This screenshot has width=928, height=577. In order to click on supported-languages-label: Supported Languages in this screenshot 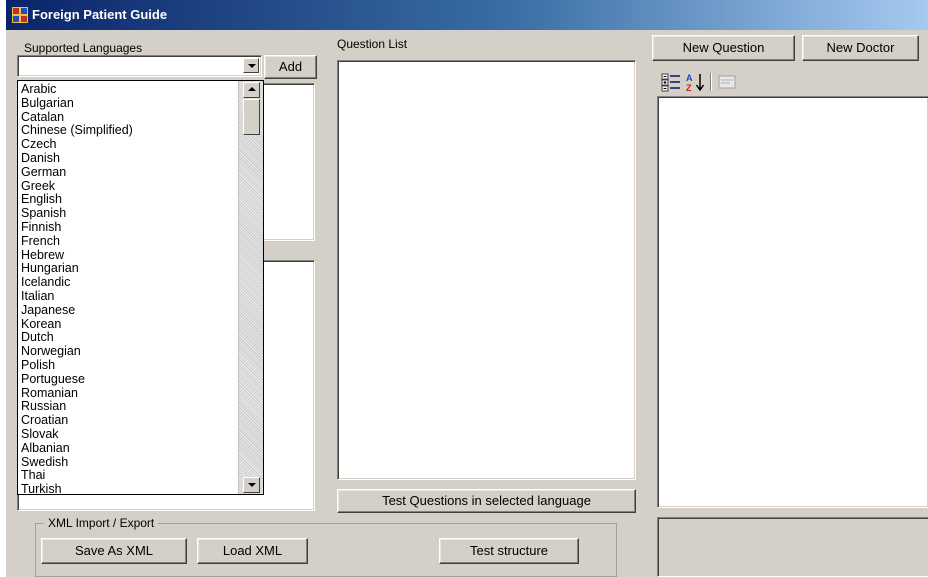, I will do `click(83, 48)`.